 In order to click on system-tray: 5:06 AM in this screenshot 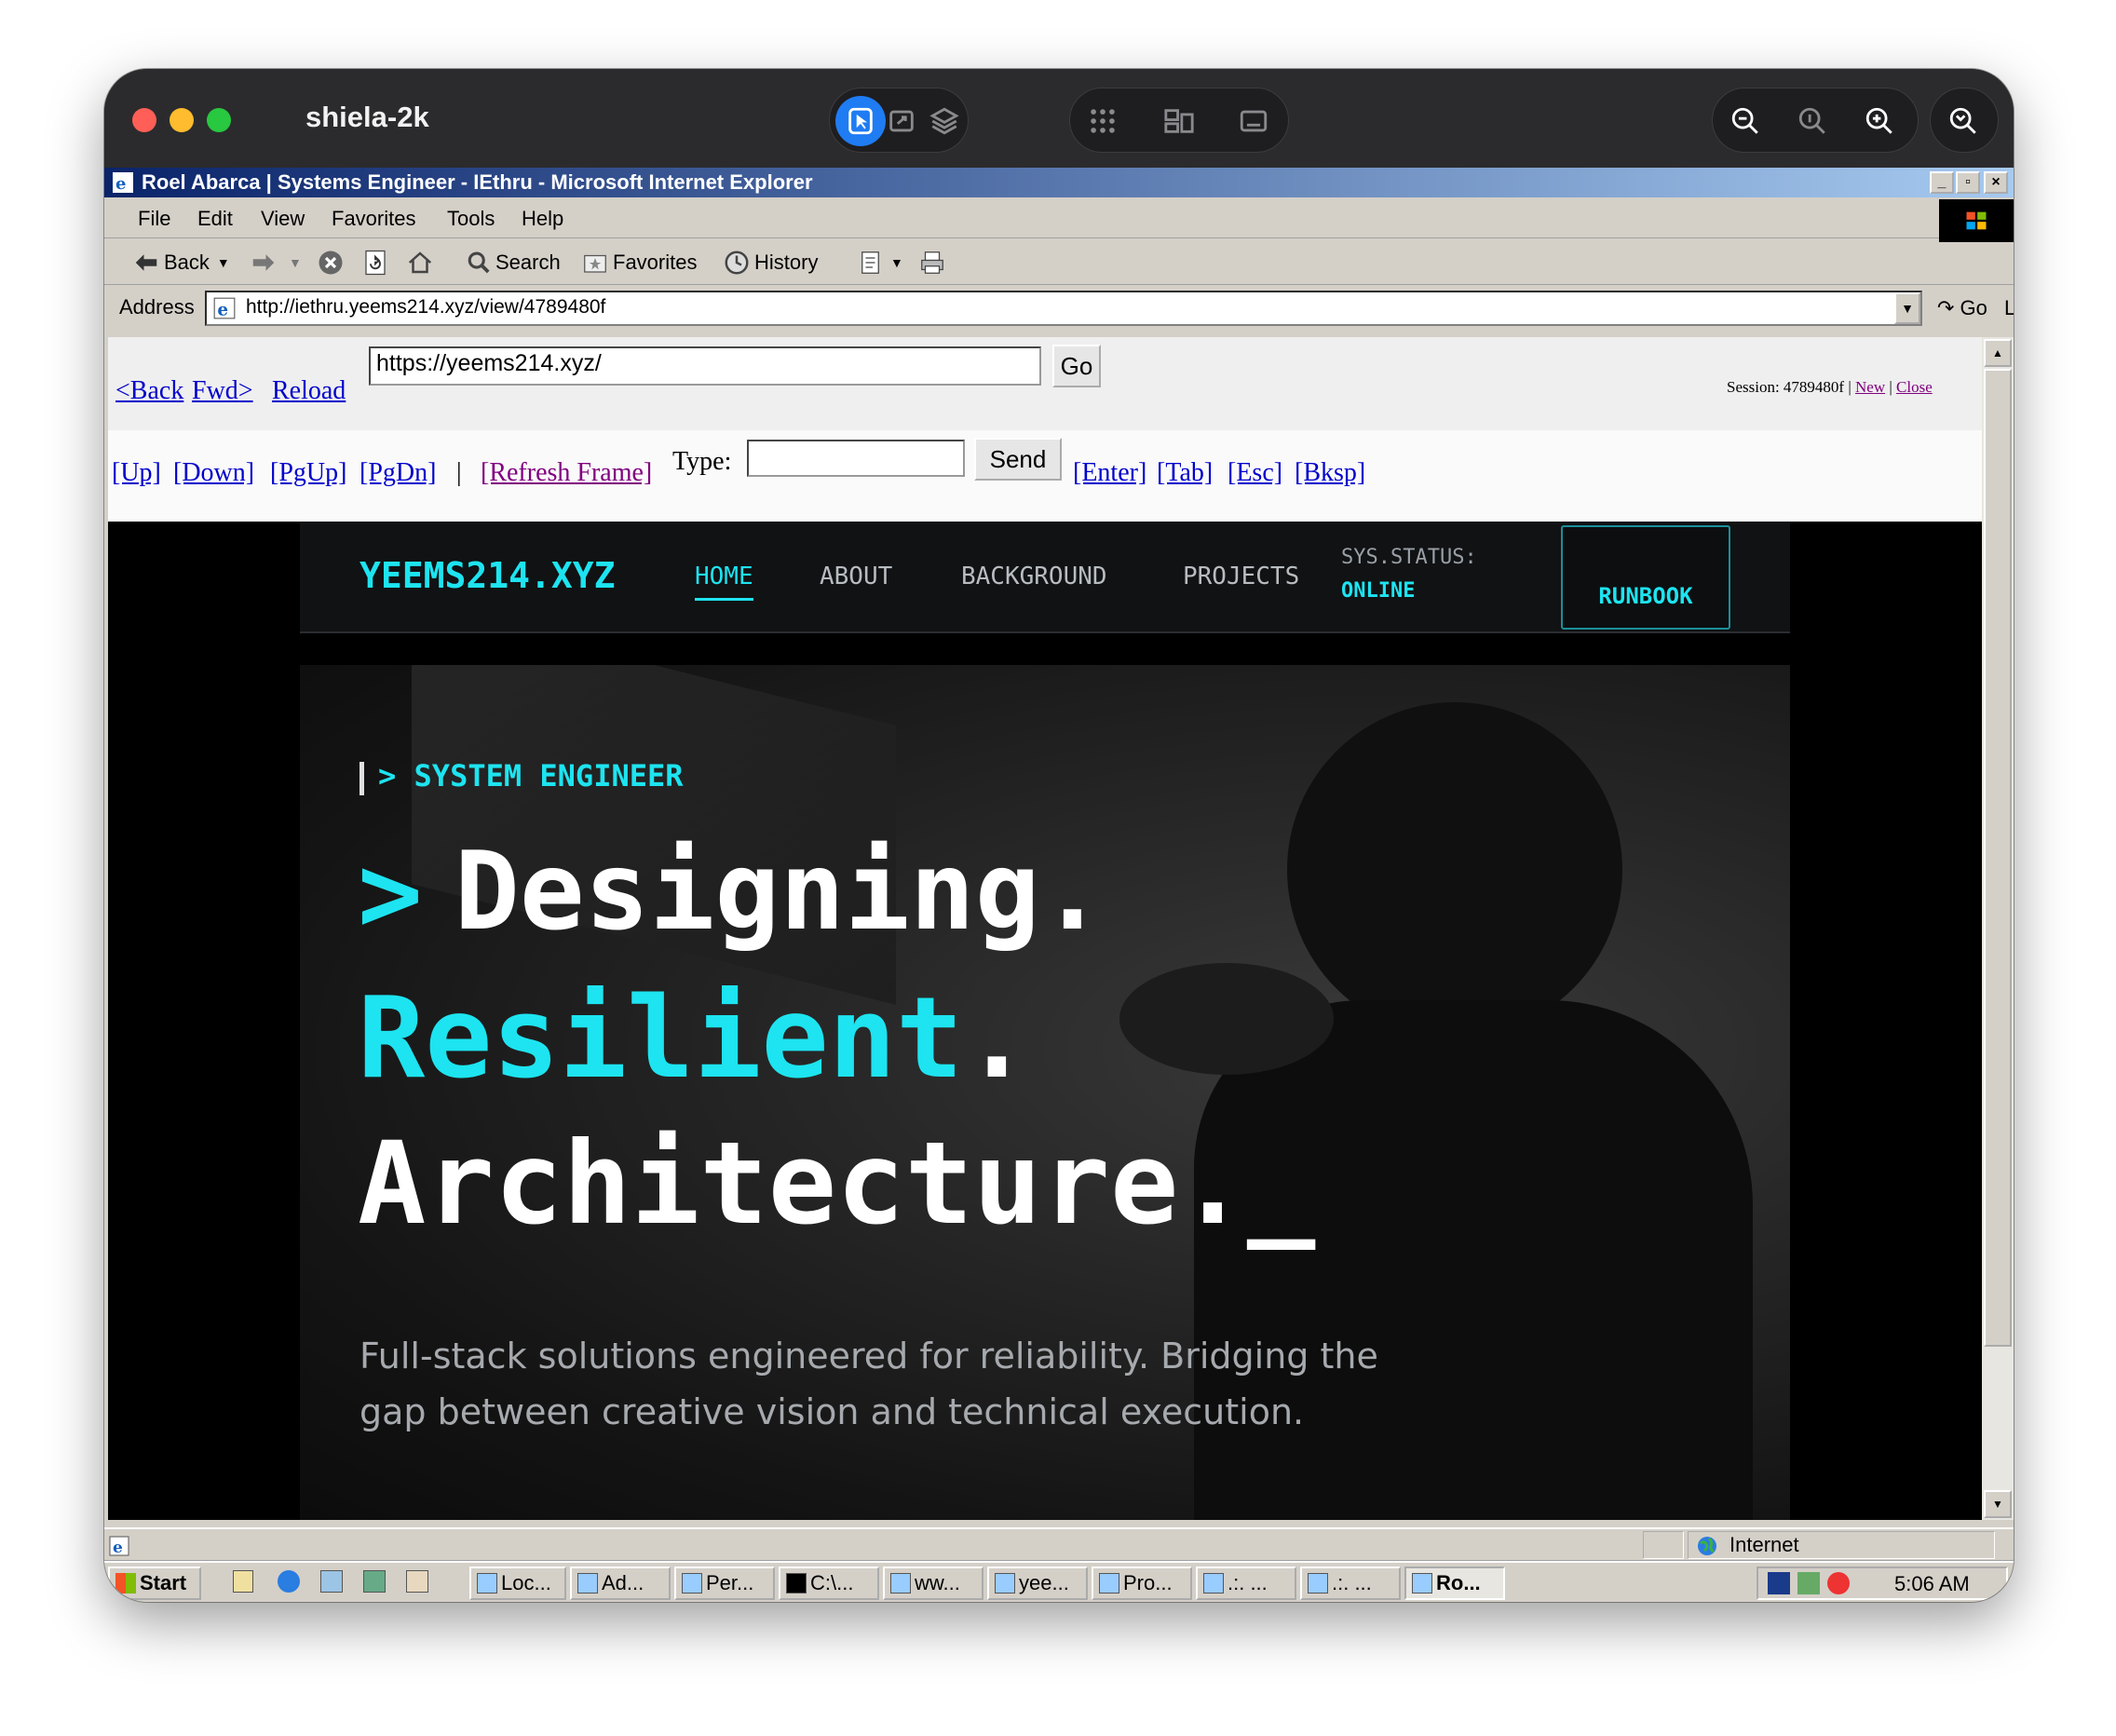, I will do `click(1883, 1583)`.